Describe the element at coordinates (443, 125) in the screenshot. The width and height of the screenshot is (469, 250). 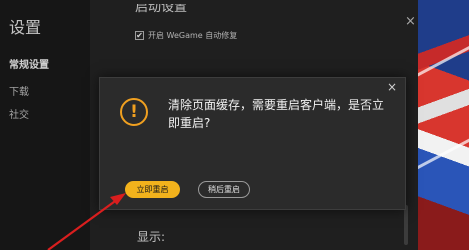
I see `background-game-art` at that location.